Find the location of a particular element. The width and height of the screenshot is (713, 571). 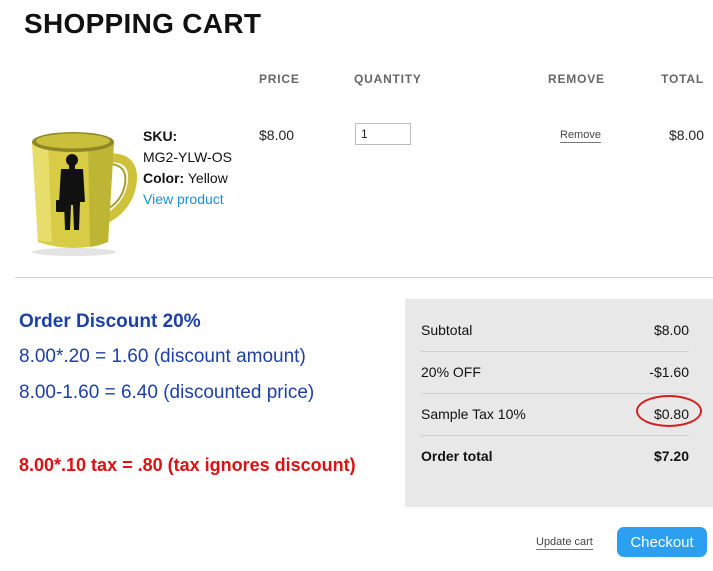

checkout-button: Checkout is located at coordinates (662, 542).